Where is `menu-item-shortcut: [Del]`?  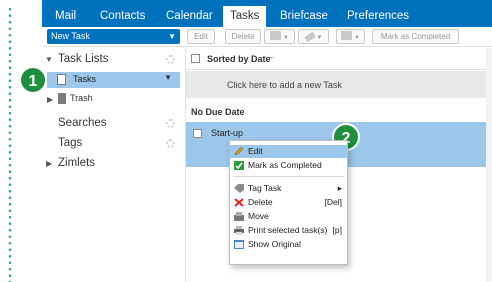
menu-item-shortcut: [Del] is located at coordinates (333, 202).